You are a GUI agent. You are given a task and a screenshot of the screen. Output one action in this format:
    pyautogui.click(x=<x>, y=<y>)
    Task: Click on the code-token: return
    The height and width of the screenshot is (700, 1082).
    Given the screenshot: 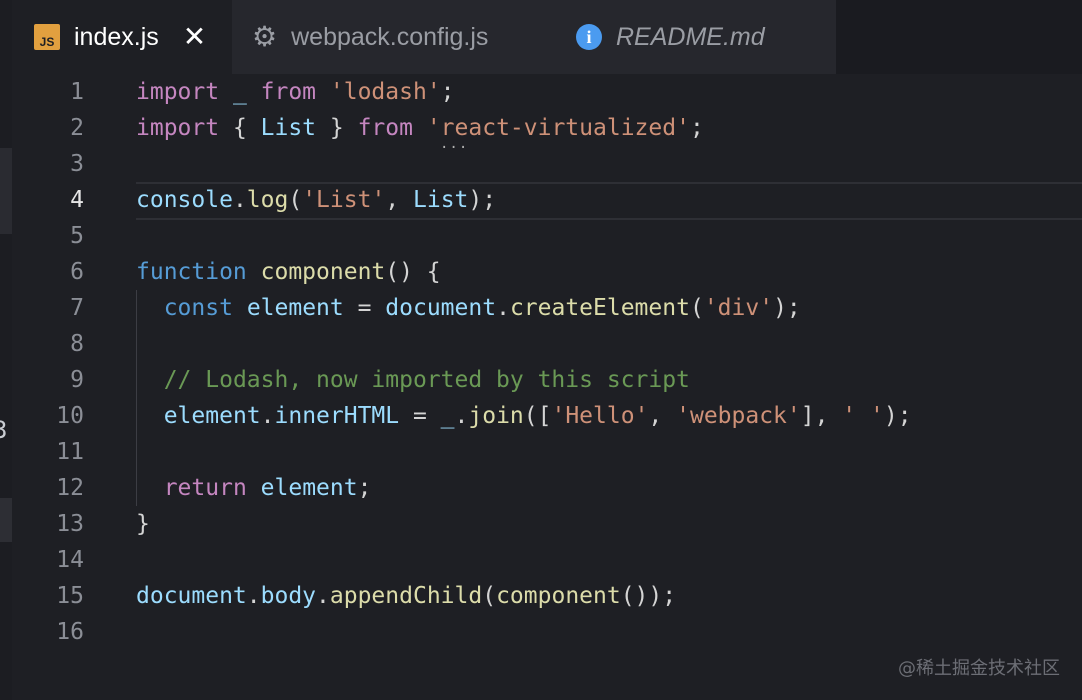 What is the action you would take?
    pyautogui.click(x=205, y=488)
    